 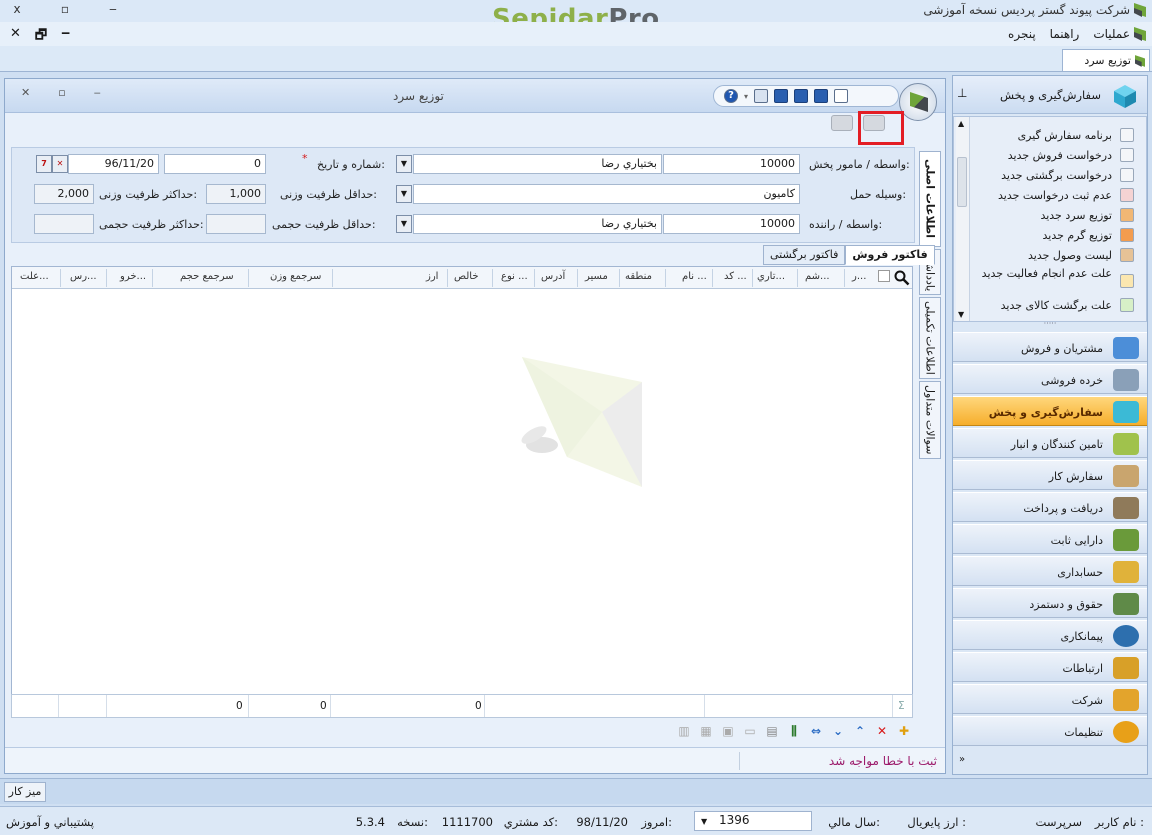 I want to click on clear-date-icon: ✕, so click(x=60, y=164).